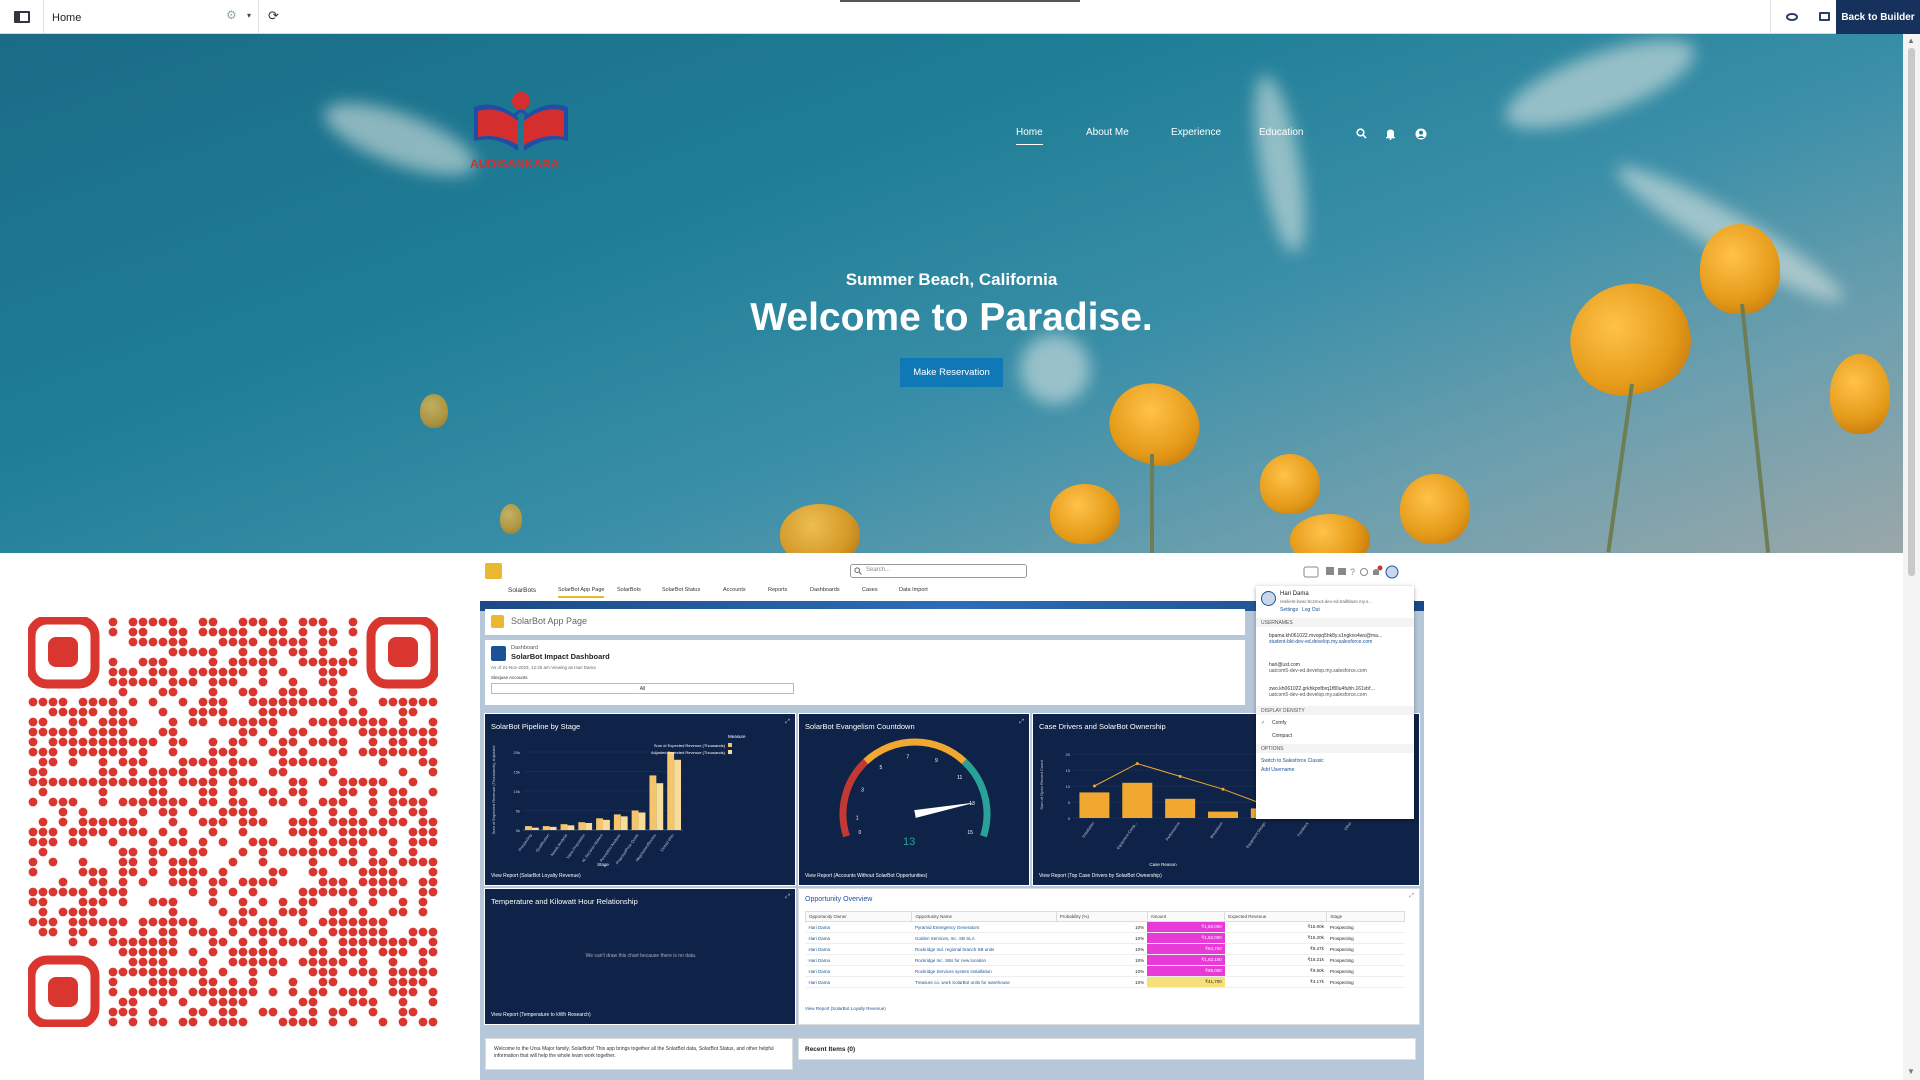 The width and height of the screenshot is (1920, 1080). What do you see at coordinates (273, 16) in the screenshot?
I see `refresh-icon: ⟳` at bounding box center [273, 16].